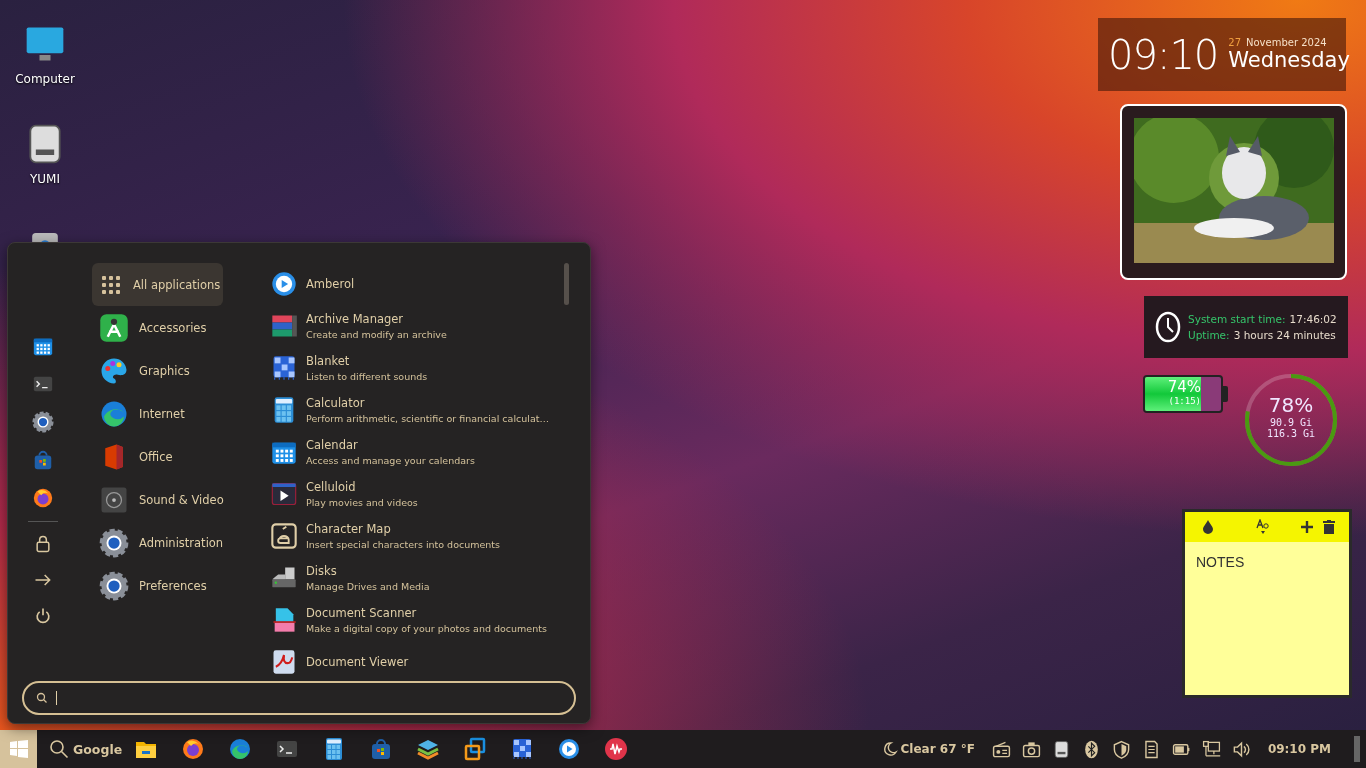 The width and height of the screenshot is (1366, 768). I want to click on app-item: Document Scanner Make a digital copy of your photos and documents, so click(430, 620).